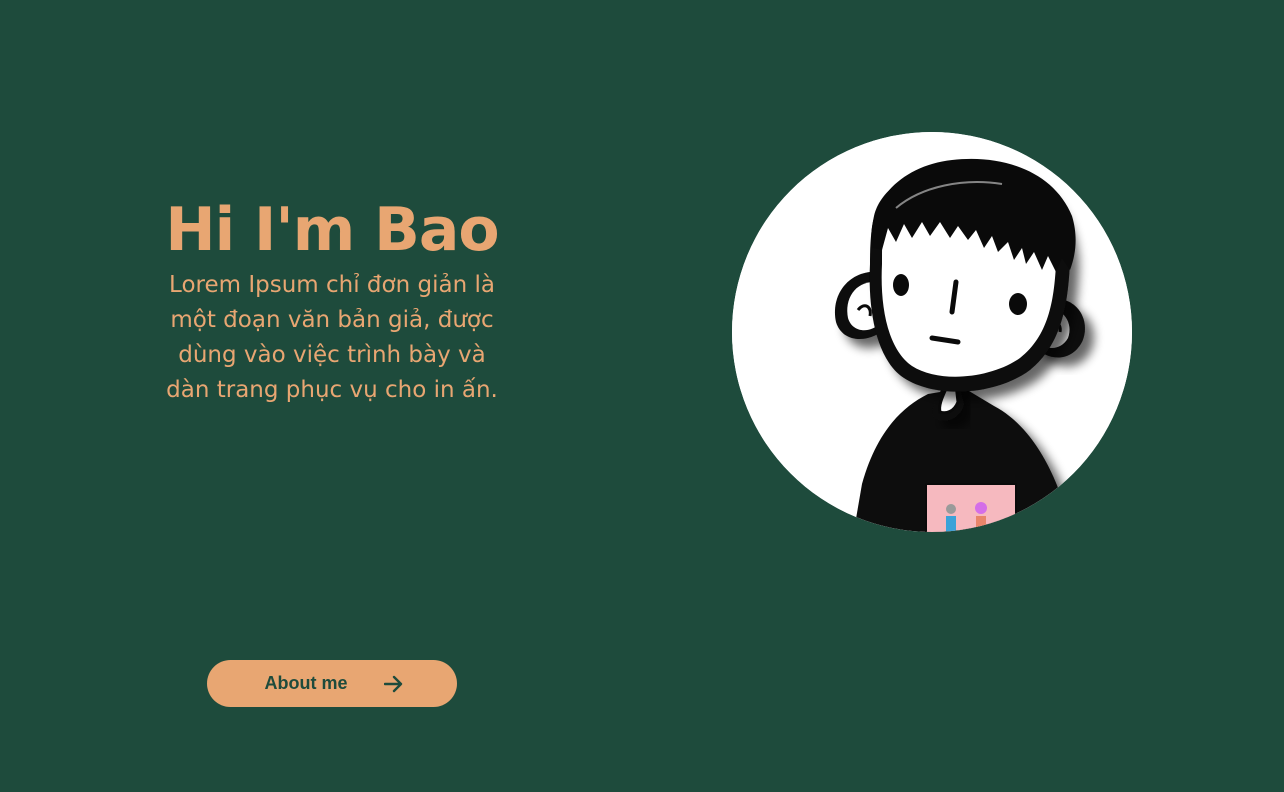  I want to click on about-me-button-label: About me, so click(306, 683).